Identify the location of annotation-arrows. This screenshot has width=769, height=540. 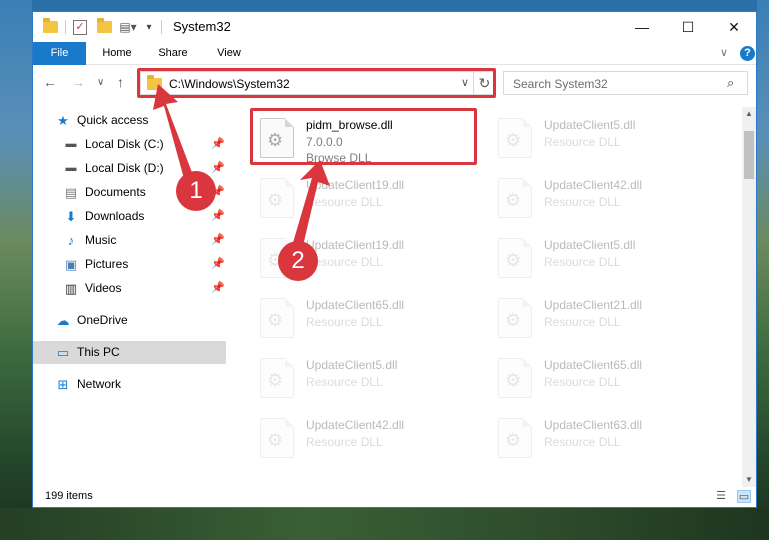
(241, 167).